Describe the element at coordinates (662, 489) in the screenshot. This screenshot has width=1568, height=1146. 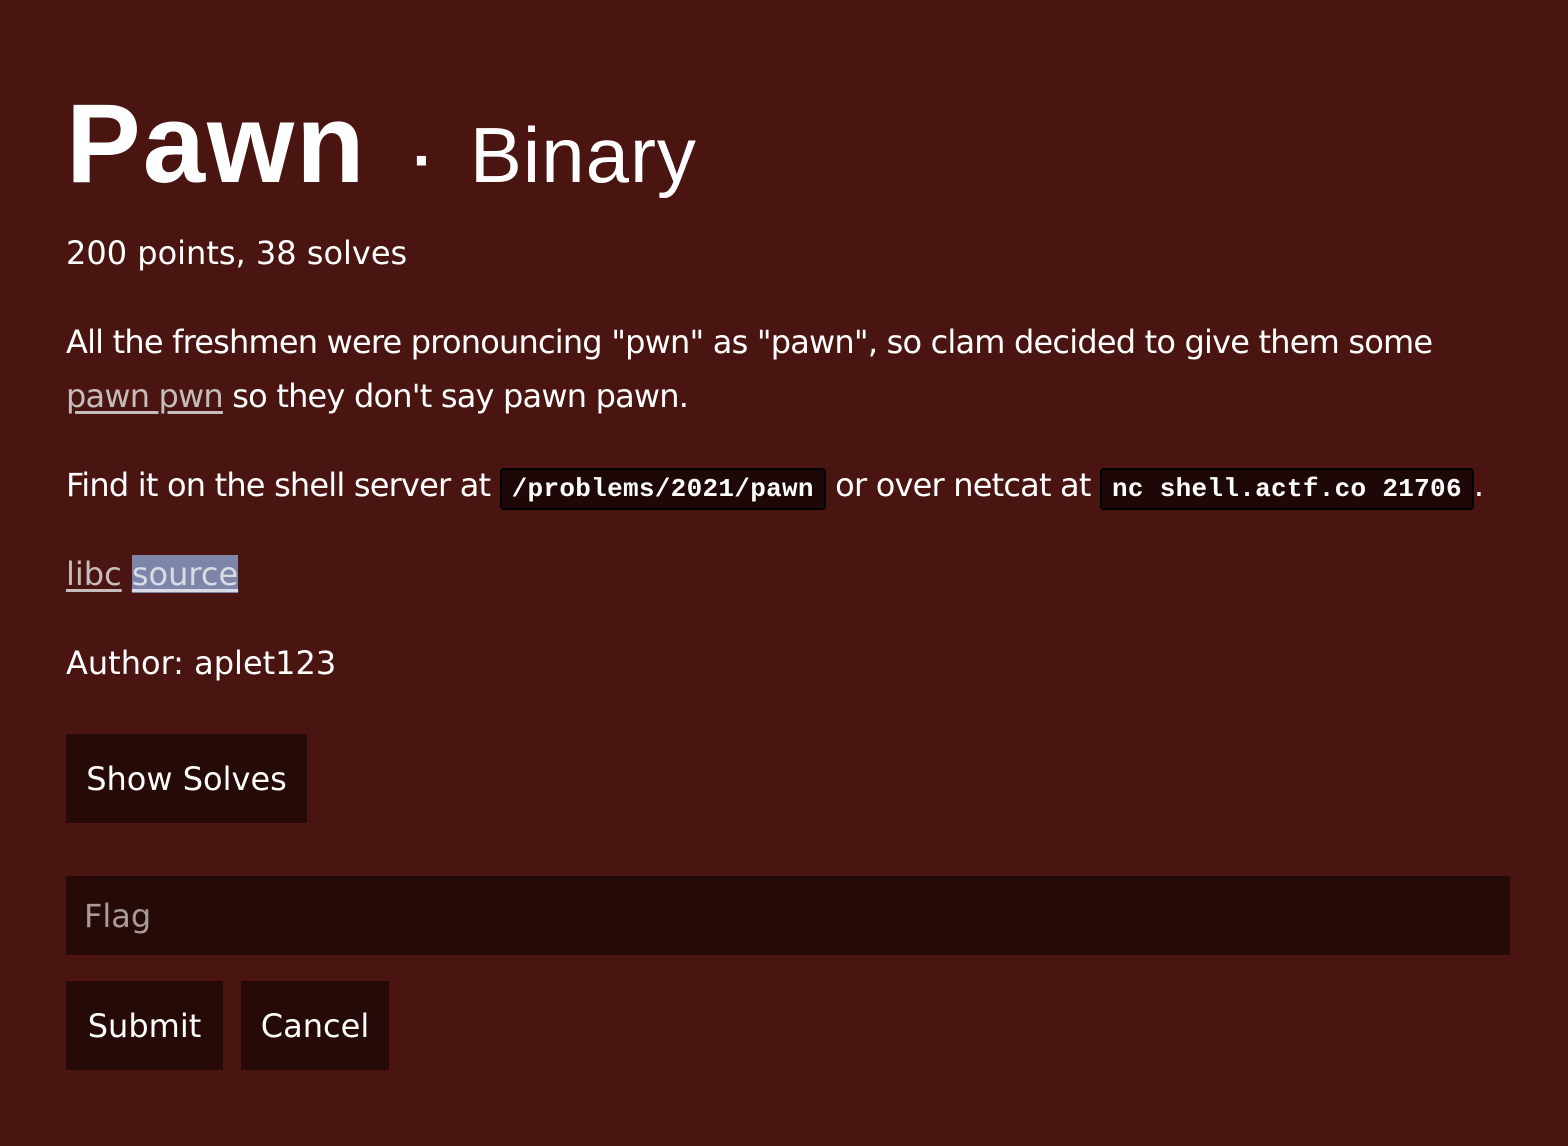
I see `shell-path-code: /problems/2021/pawn` at that location.